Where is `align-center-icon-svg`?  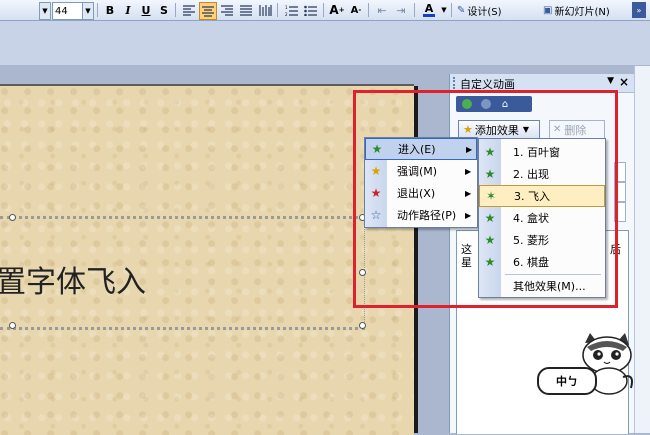 align-center-icon-svg is located at coordinates (208, 11).